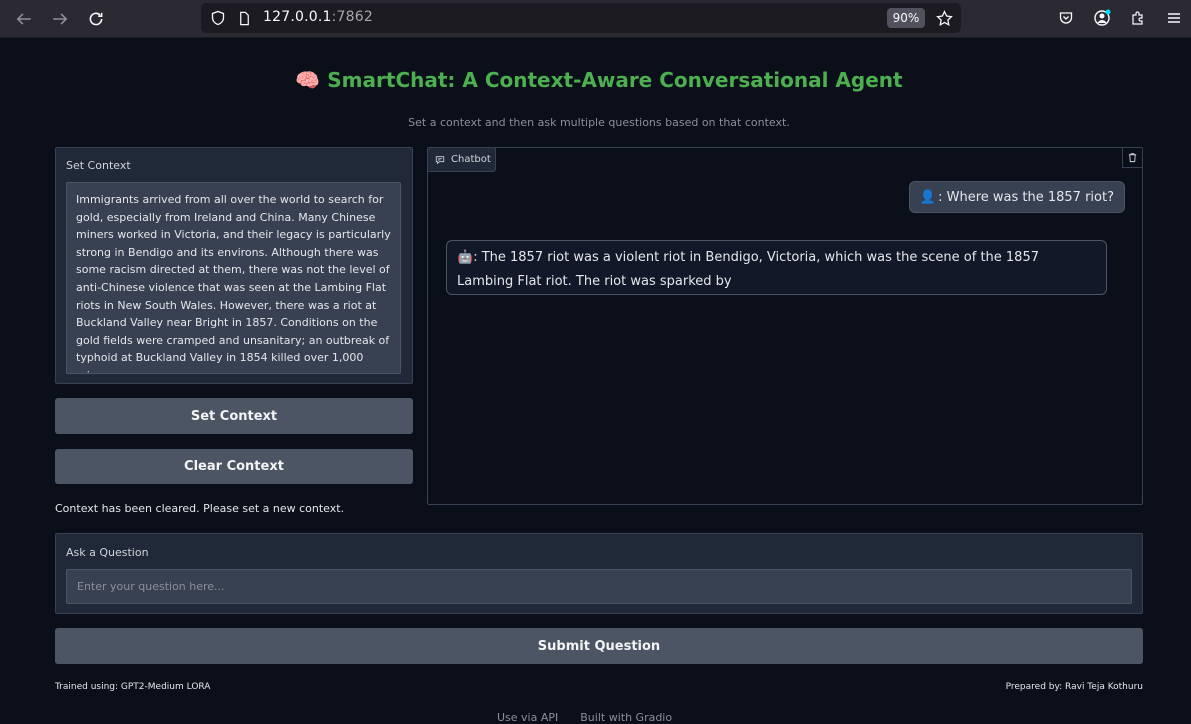 The image size is (1191, 724). I want to click on url-text: 127.0.0.1:7862, so click(318, 17).